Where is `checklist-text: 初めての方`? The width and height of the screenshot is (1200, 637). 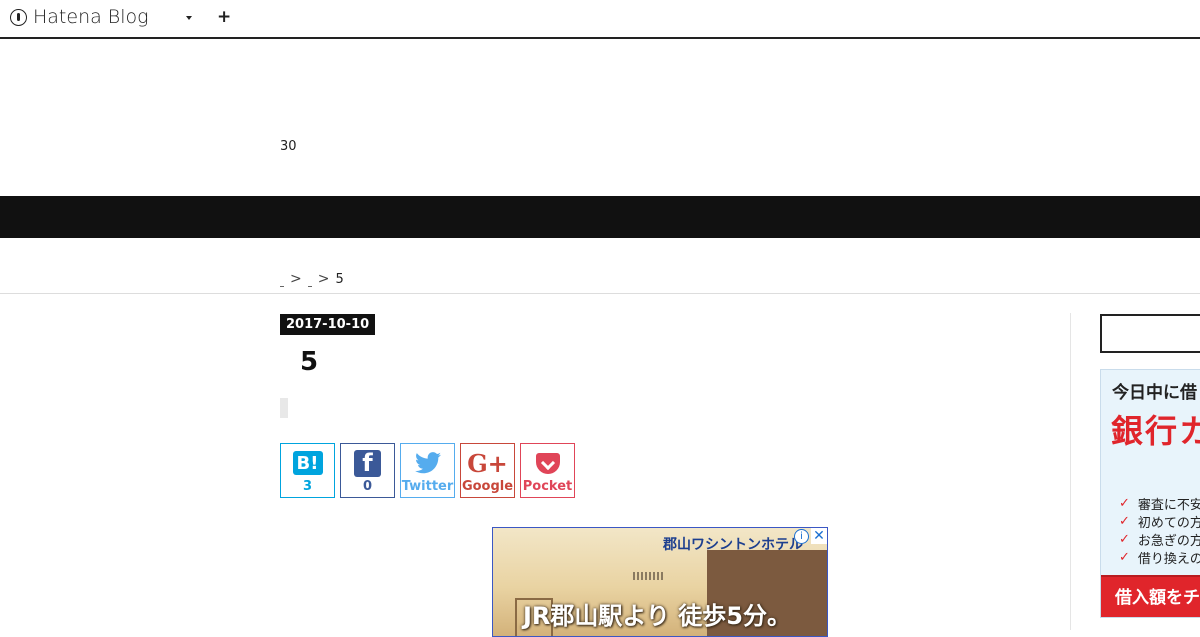 checklist-text: 初めての方 is located at coordinates (1168, 523).